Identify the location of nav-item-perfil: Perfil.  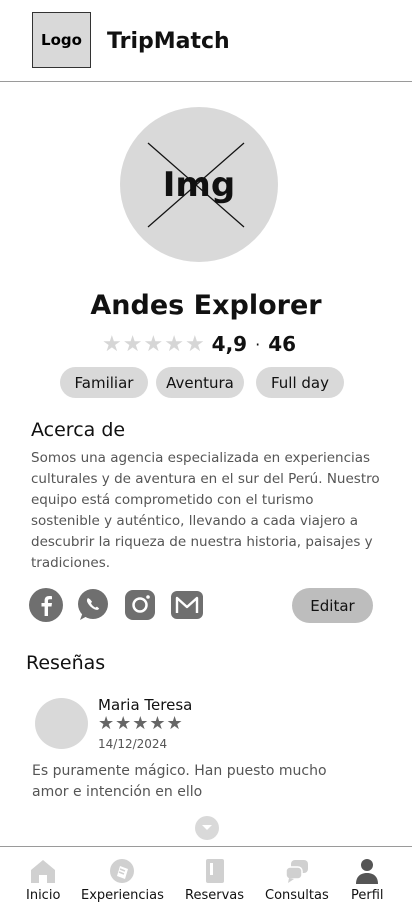
(367, 880).